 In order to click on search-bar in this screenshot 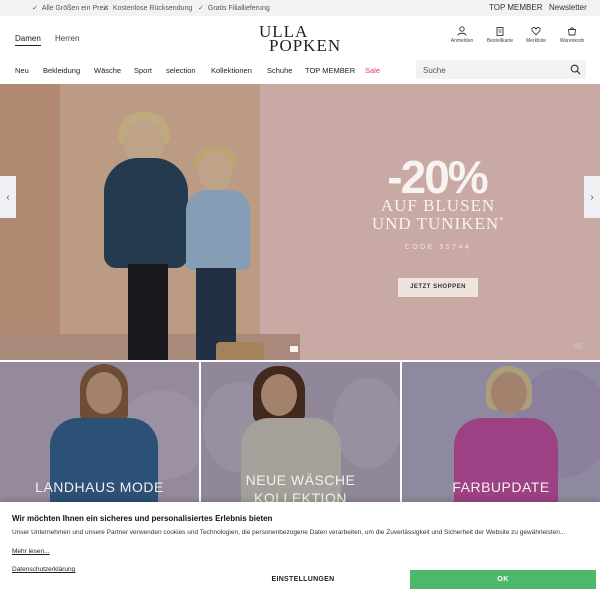, I will do `click(501, 70)`.